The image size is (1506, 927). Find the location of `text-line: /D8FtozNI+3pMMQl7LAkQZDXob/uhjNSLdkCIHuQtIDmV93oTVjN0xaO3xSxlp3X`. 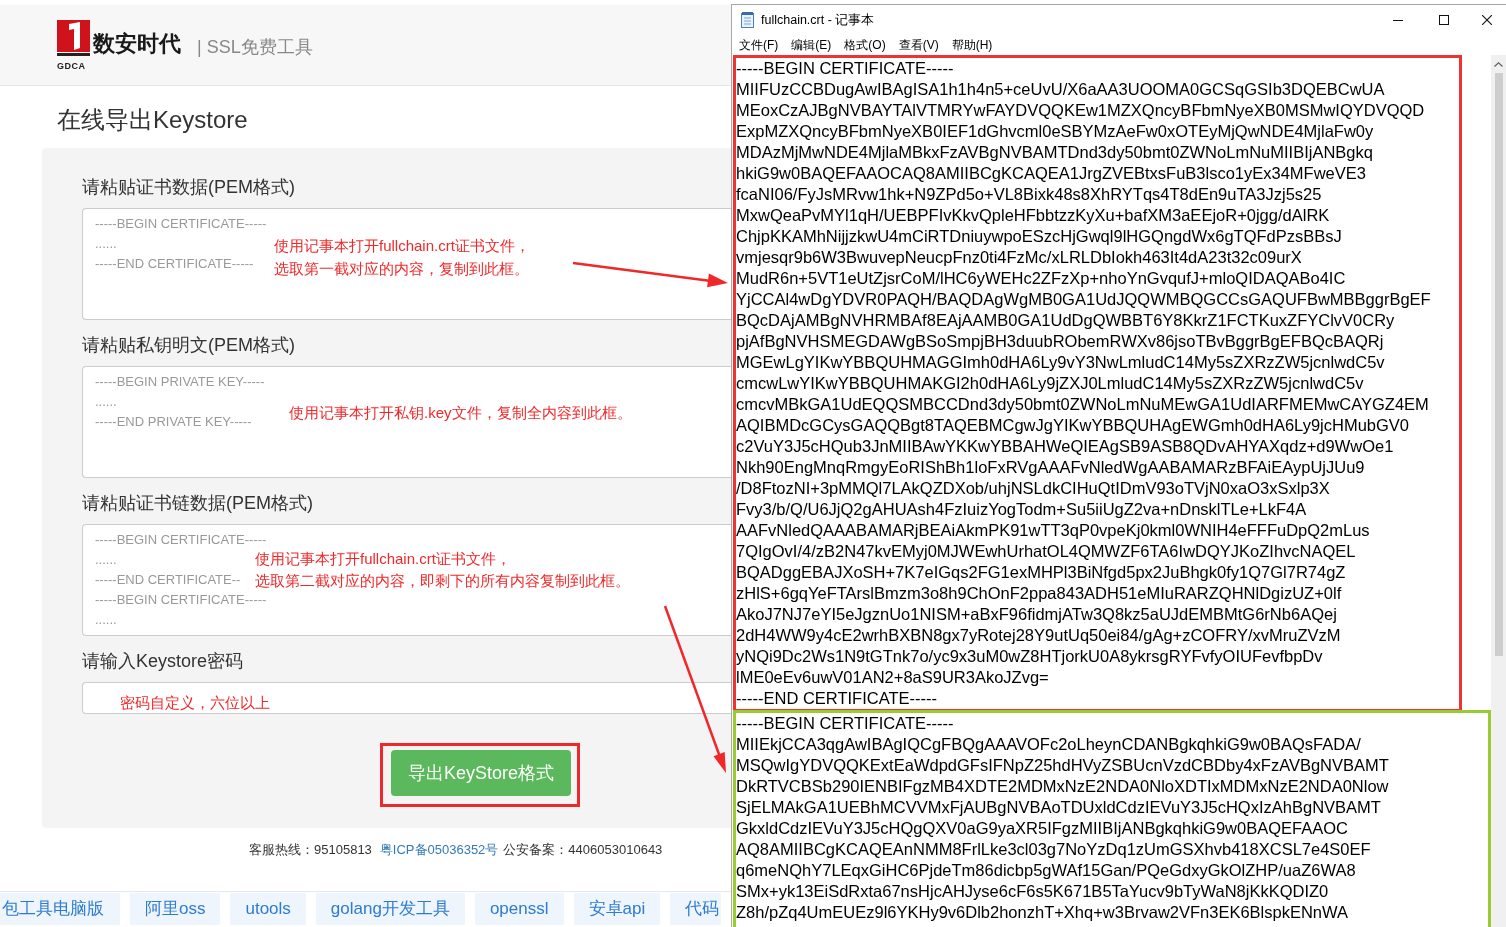

text-line: /D8FtozNI+3pMMQl7LAkQZDXob/uhjNSLdkCIHuQtIDmV93oTVjN0xaO3xSxlp3X is located at coordinates (1033, 488).